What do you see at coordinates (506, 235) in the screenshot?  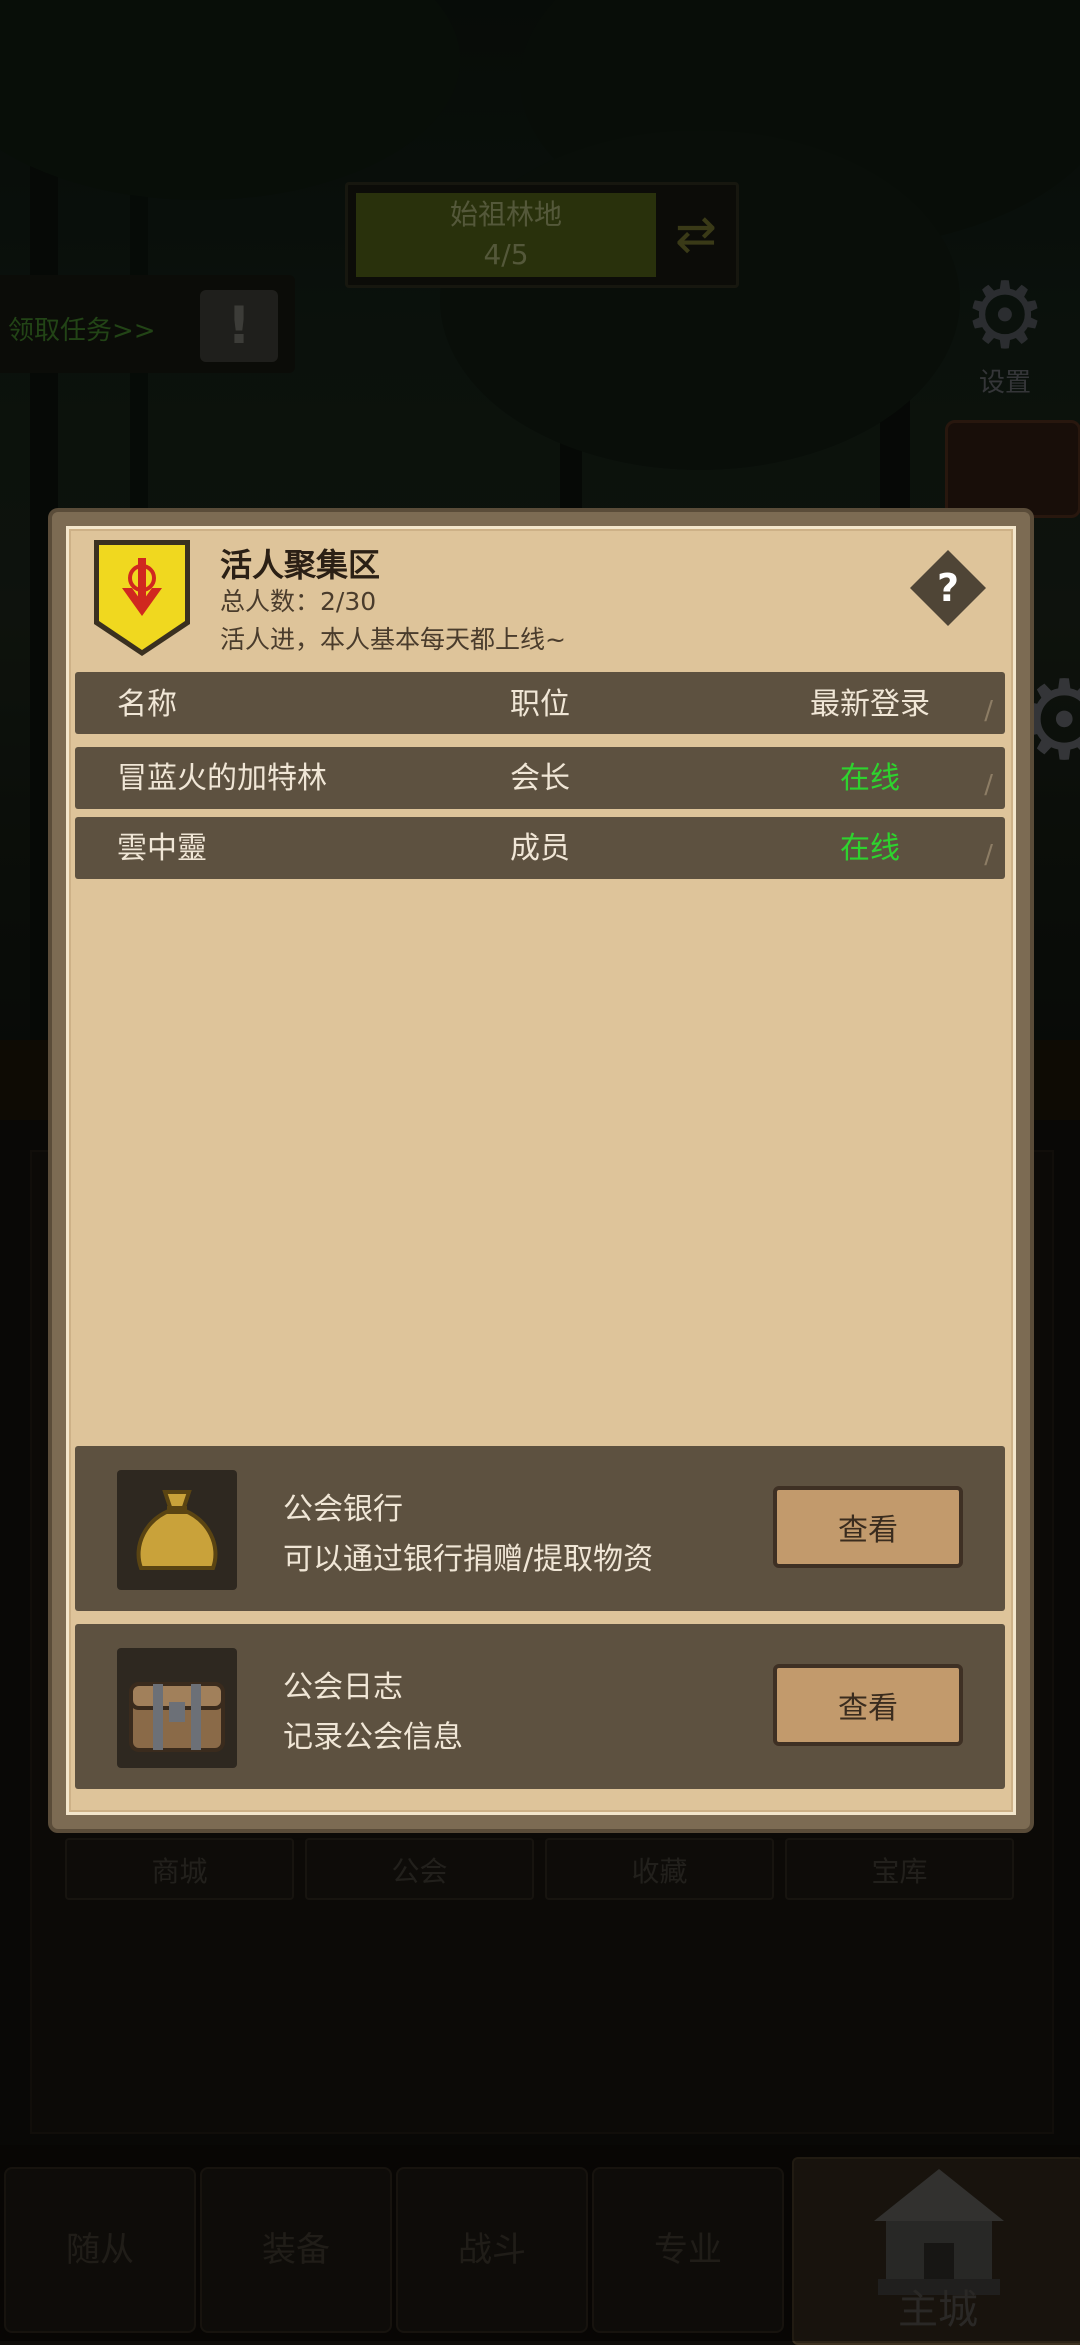 I see `zone-info: 始祖林地 4/5` at bounding box center [506, 235].